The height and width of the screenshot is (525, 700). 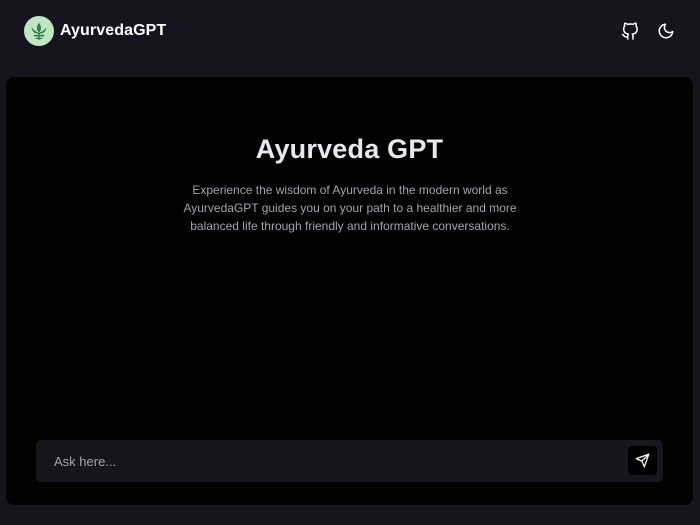 I want to click on moon-icon, so click(x=666, y=31).